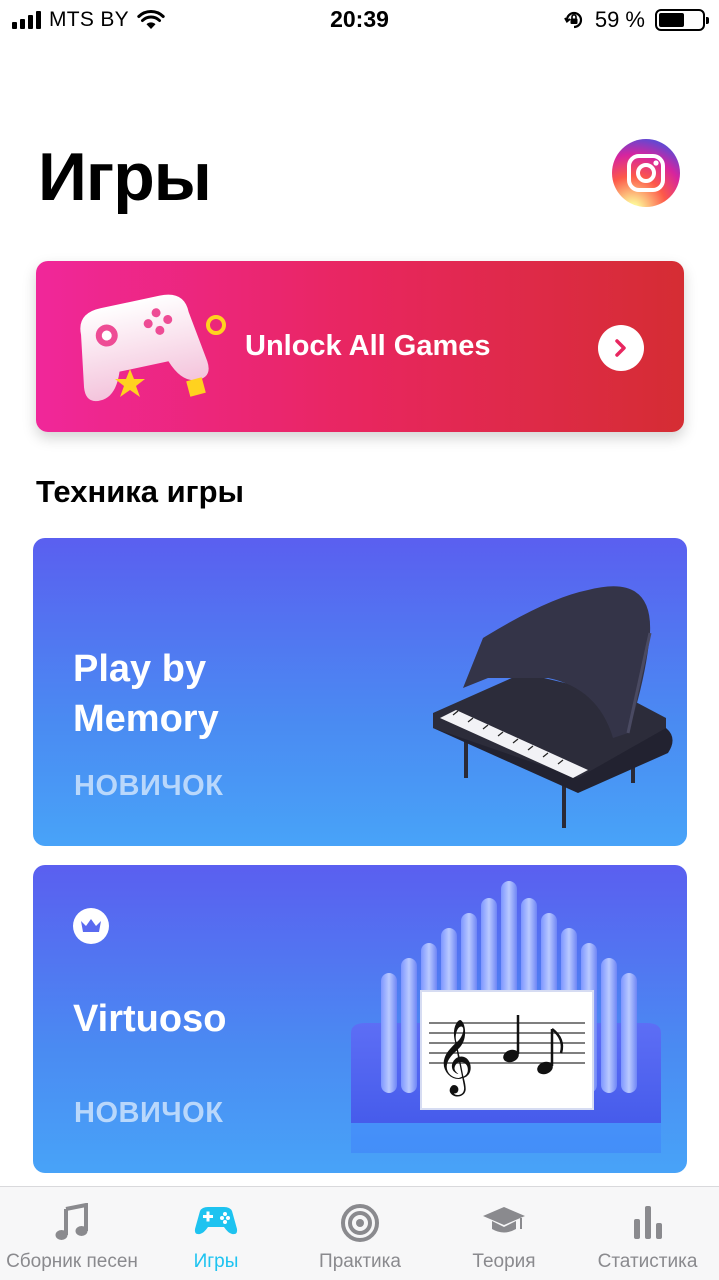 The width and height of the screenshot is (719, 1280). Describe the element at coordinates (671, 20) in the screenshot. I see `battery-fill` at that location.